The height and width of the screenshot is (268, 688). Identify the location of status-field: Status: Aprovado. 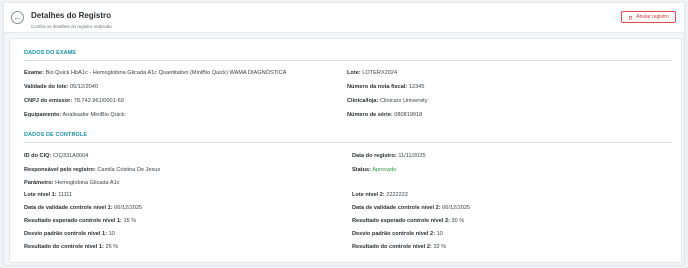
(374, 170).